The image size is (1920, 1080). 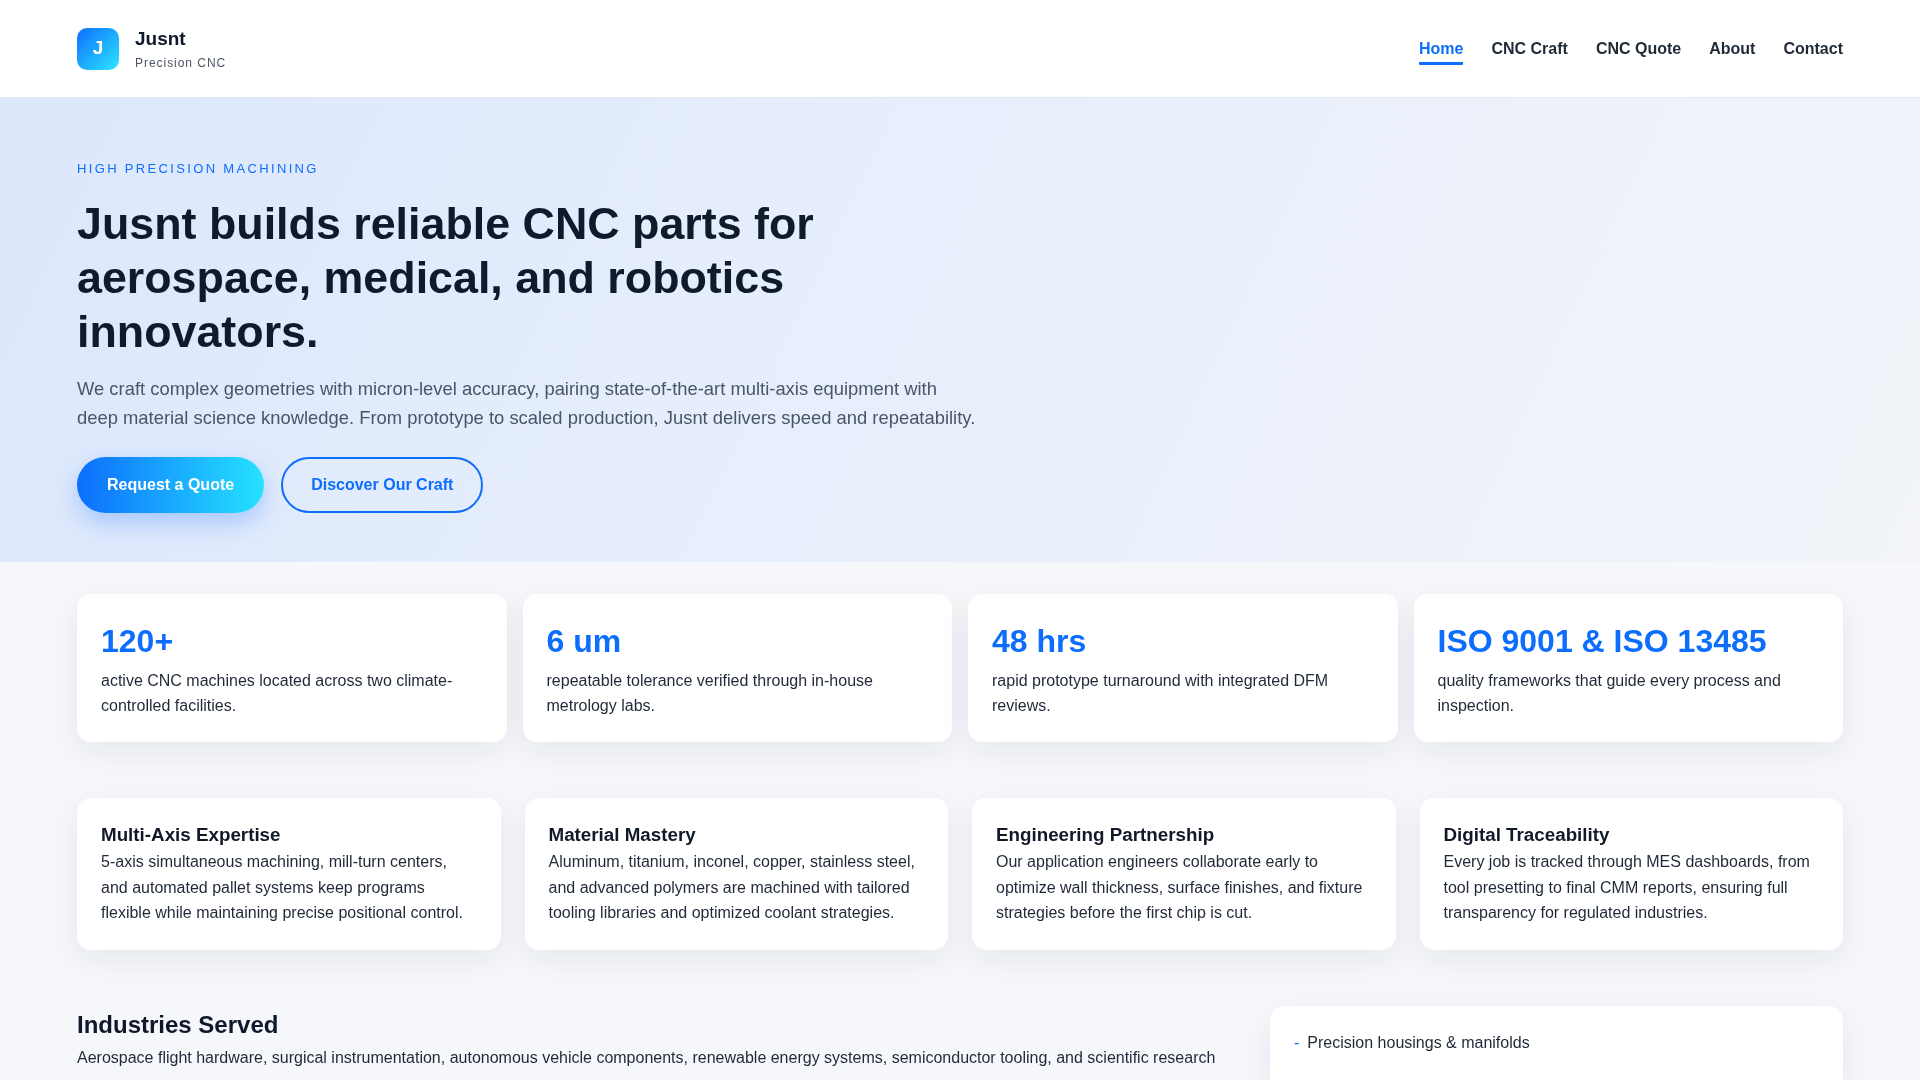 What do you see at coordinates (1106, 834) in the screenshot?
I see `feature-title: Engineering Partnership` at bounding box center [1106, 834].